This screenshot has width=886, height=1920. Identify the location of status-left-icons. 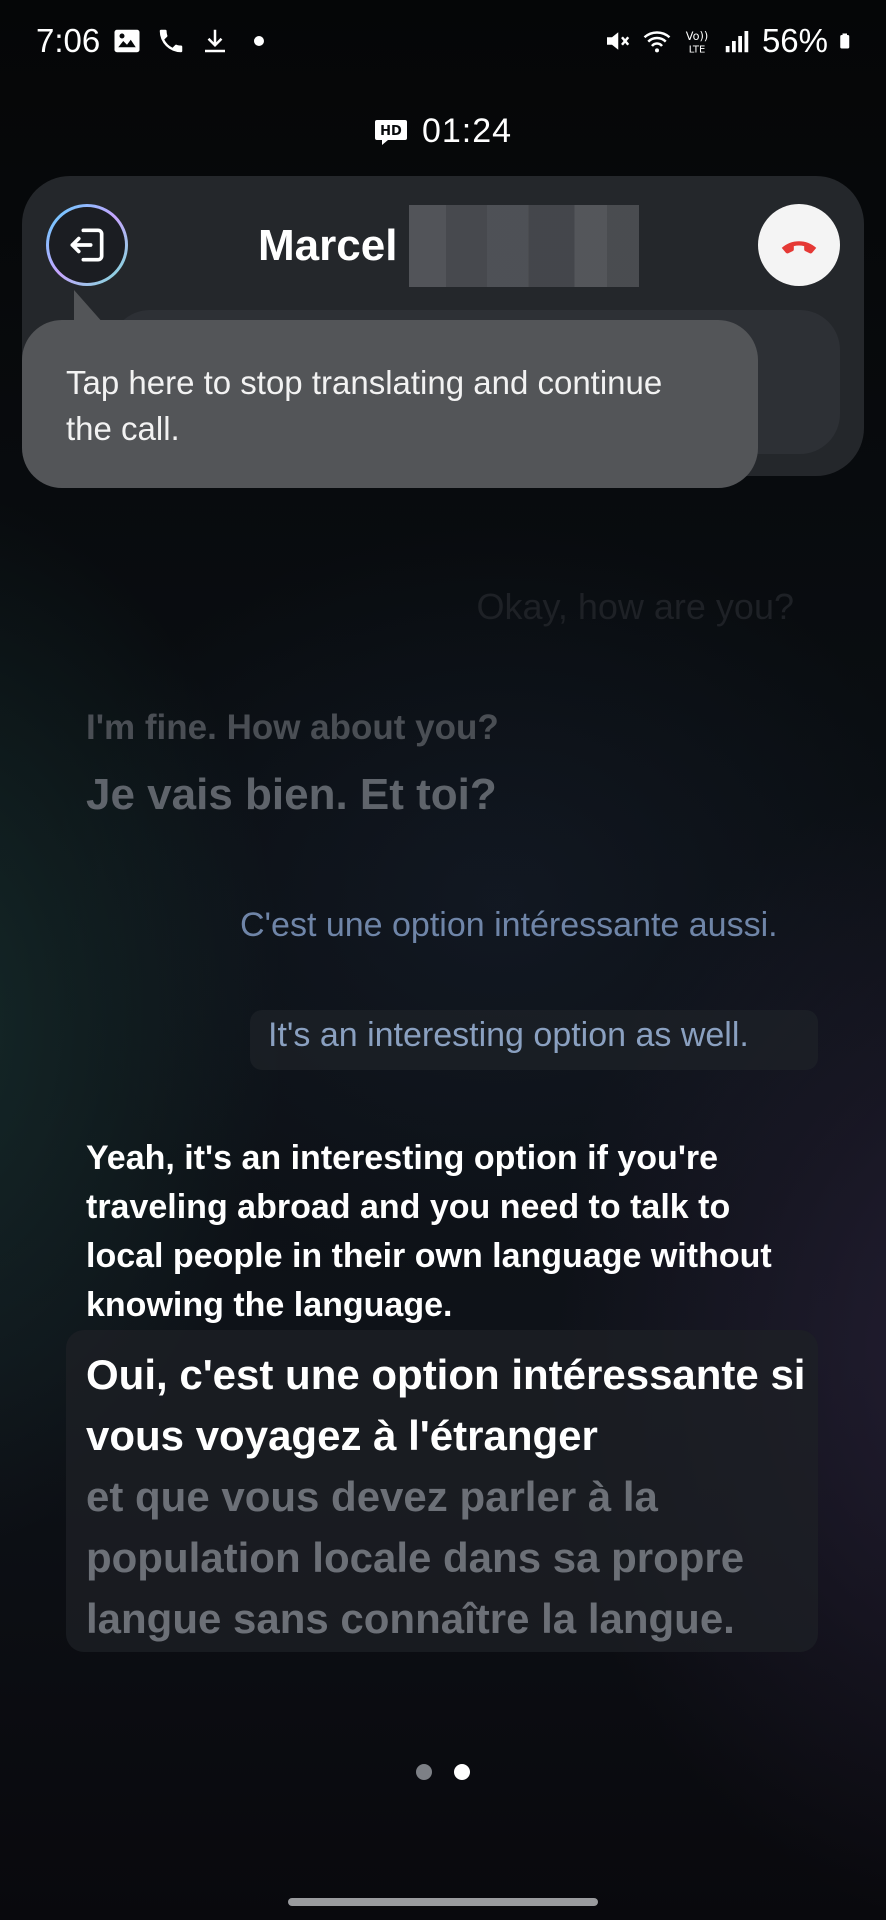
(193, 41).